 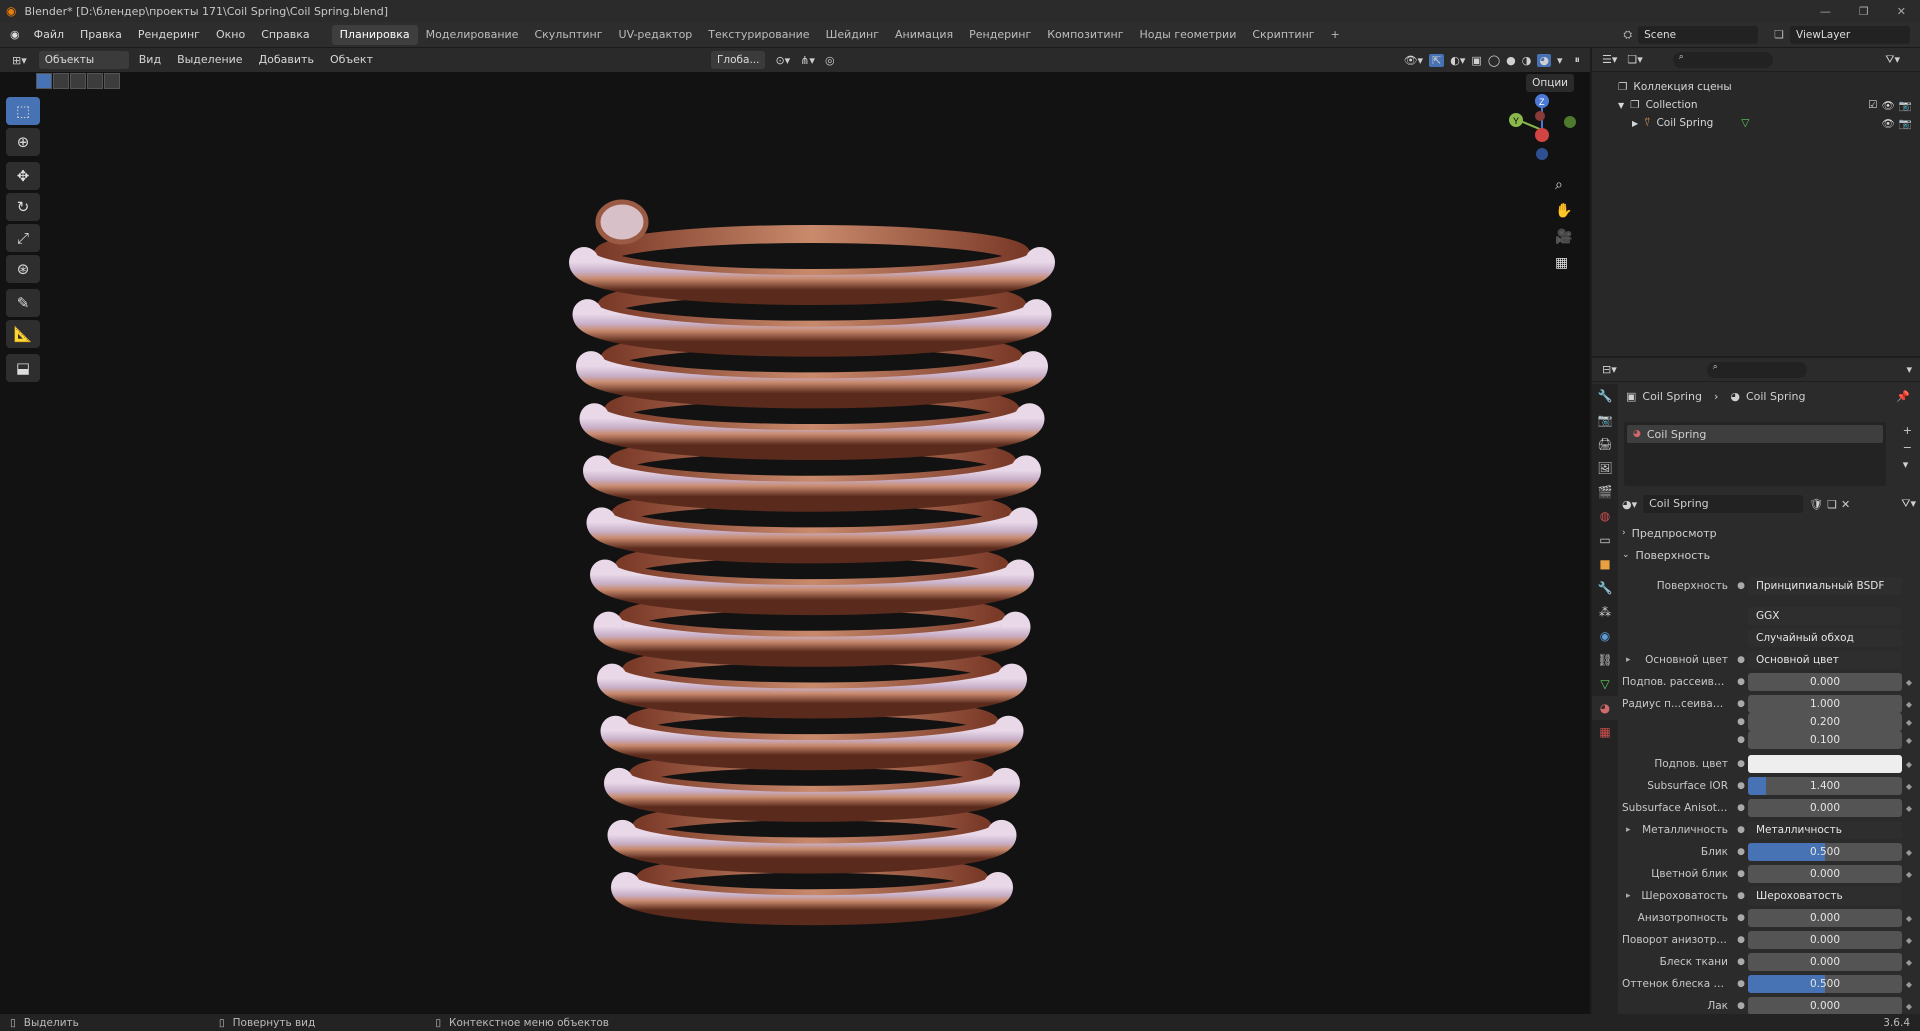 I want to click on modifier-tab-icon: 🔧, so click(x=1605, y=588).